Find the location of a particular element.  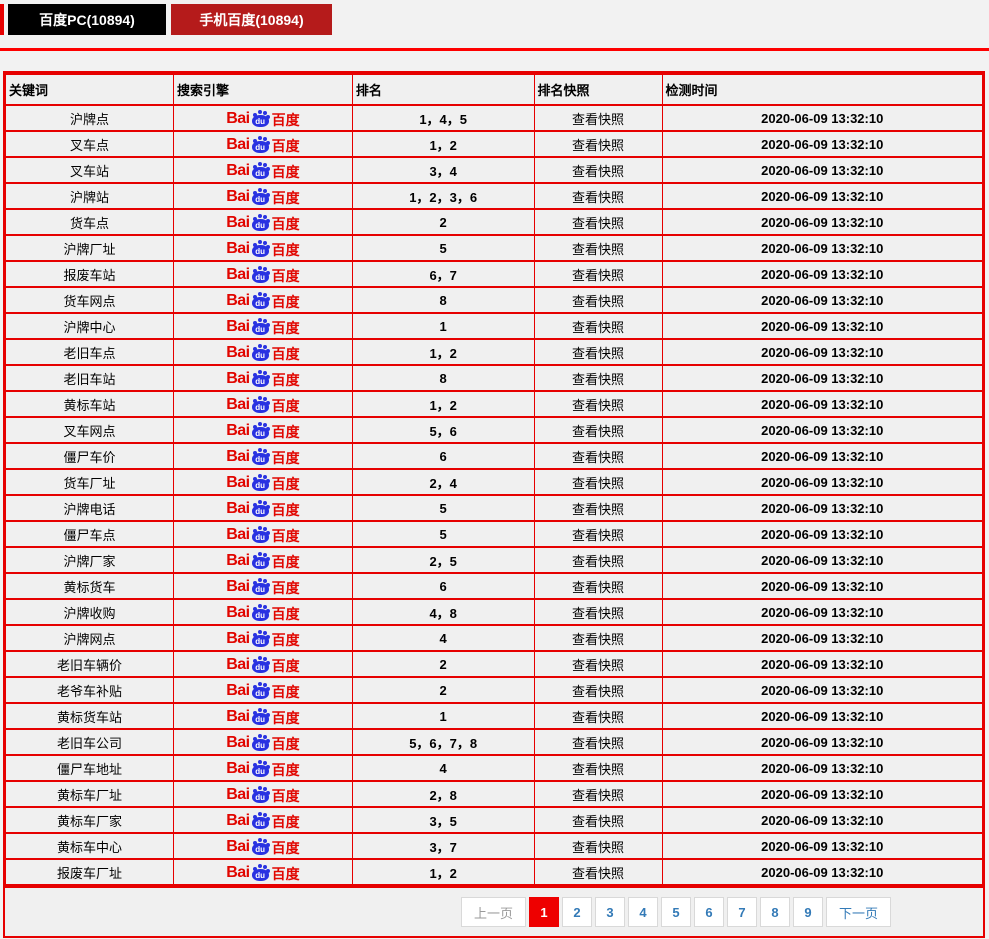

rank-cell: 1 is located at coordinates (443, 716).